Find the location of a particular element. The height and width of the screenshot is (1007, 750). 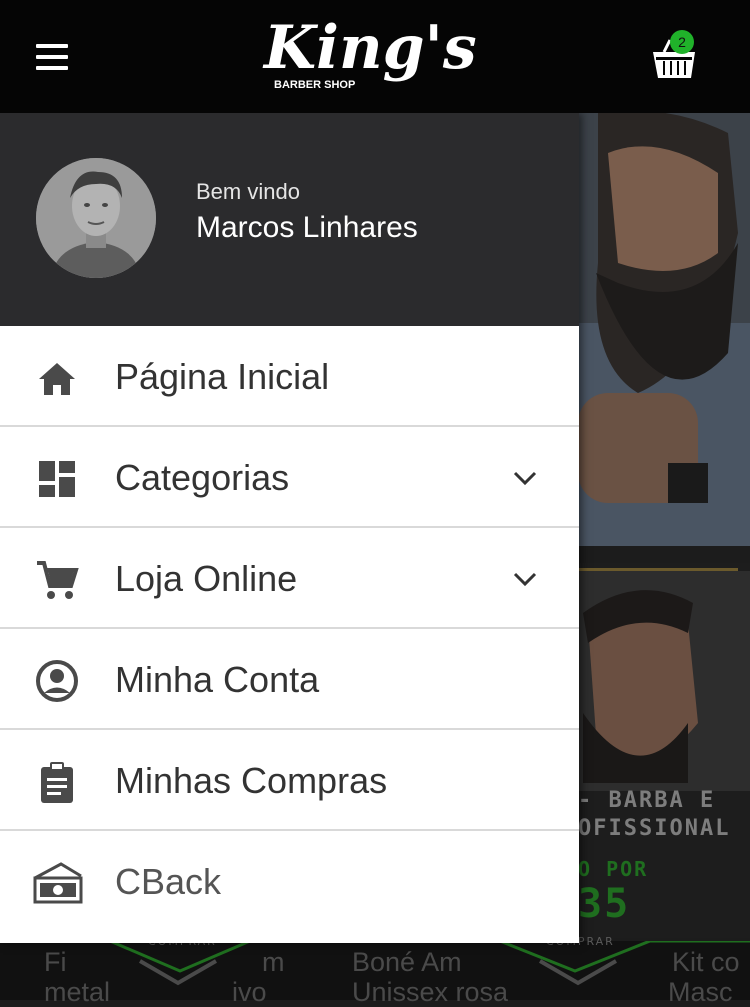

shopping-cart-icon is located at coordinates (58, 580).